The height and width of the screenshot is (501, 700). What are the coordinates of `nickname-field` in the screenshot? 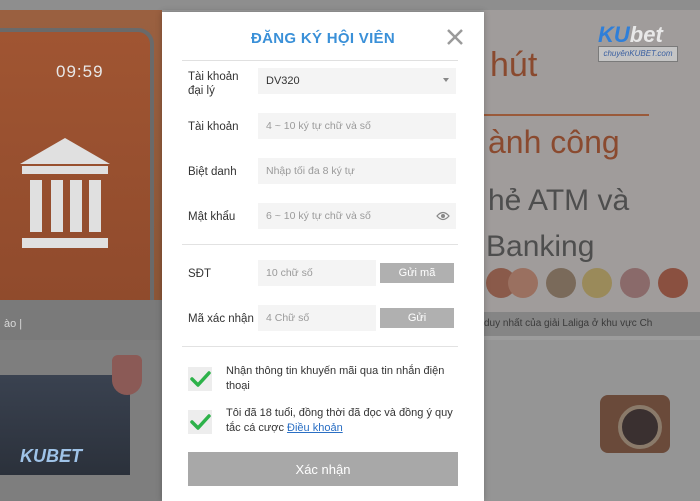 It's located at (357, 171).